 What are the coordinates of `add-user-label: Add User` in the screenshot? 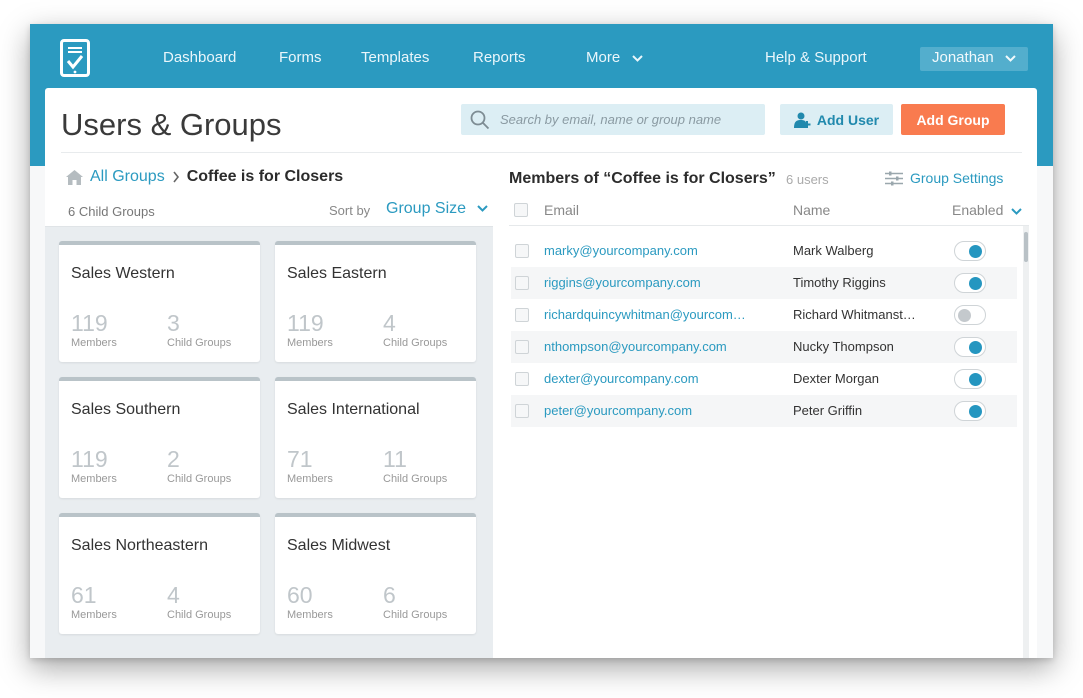 It's located at (848, 119).